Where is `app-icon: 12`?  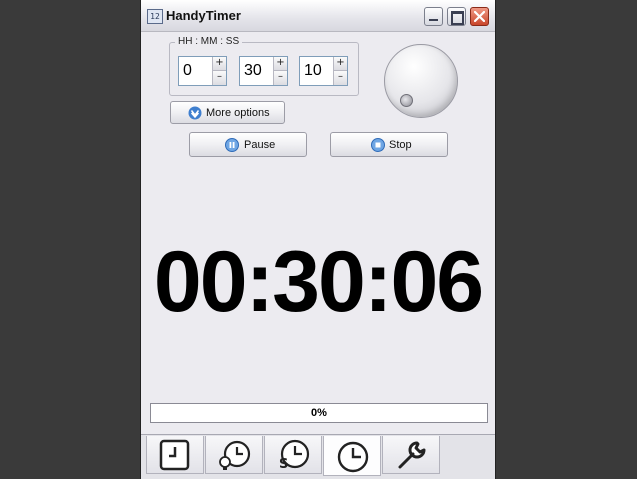
app-icon: 12 is located at coordinates (155, 16).